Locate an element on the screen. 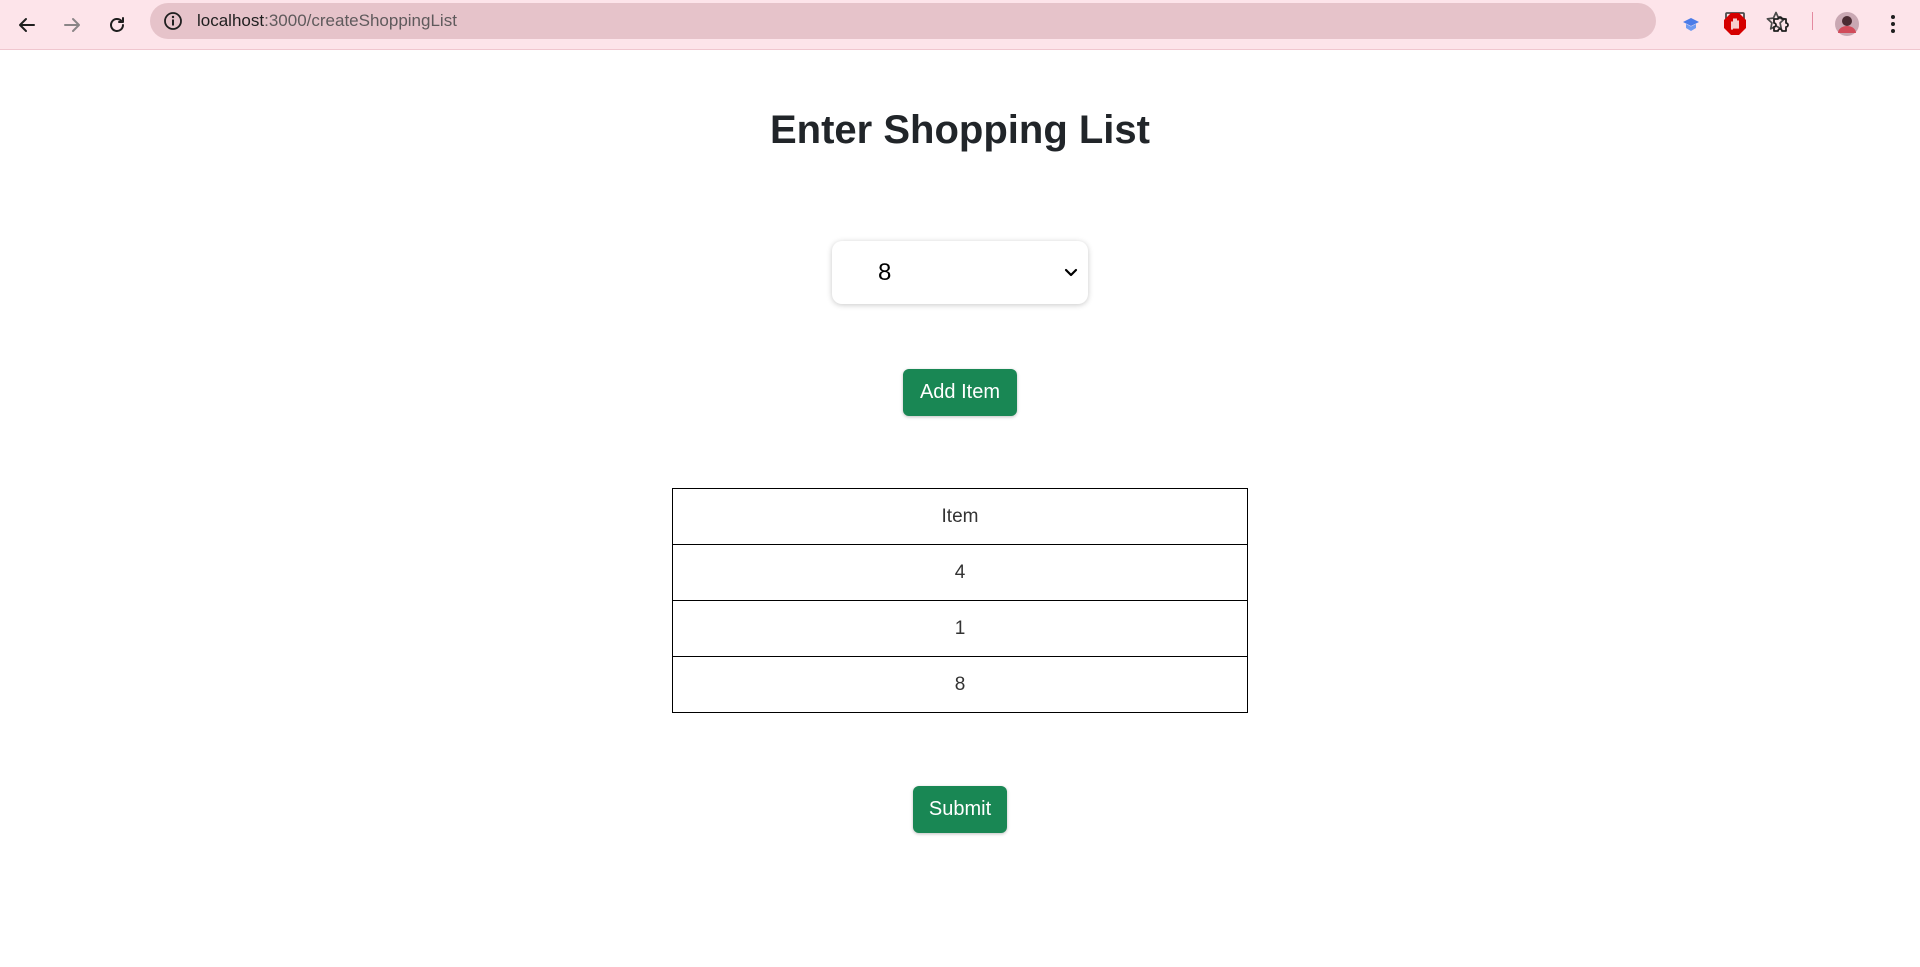 The width and height of the screenshot is (1920, 967). chevron-down-icon is located at coordinates (1071, 272).